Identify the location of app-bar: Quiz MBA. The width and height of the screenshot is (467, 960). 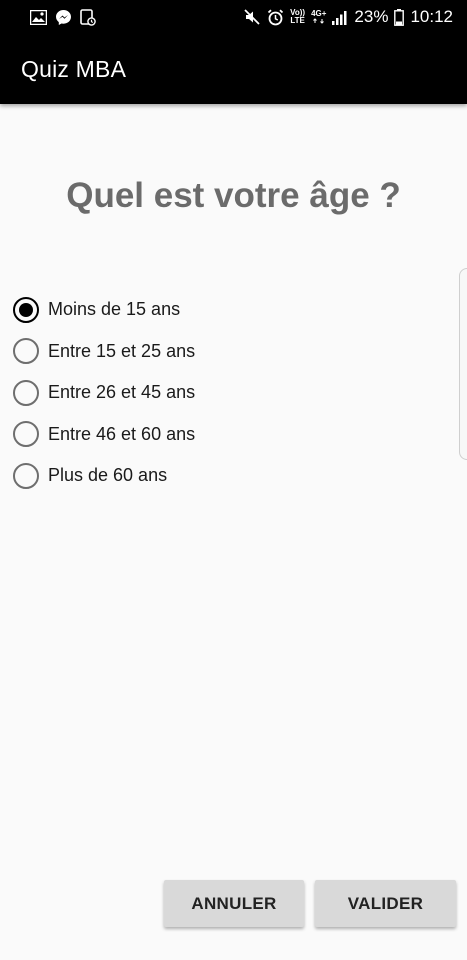
(233, 69).